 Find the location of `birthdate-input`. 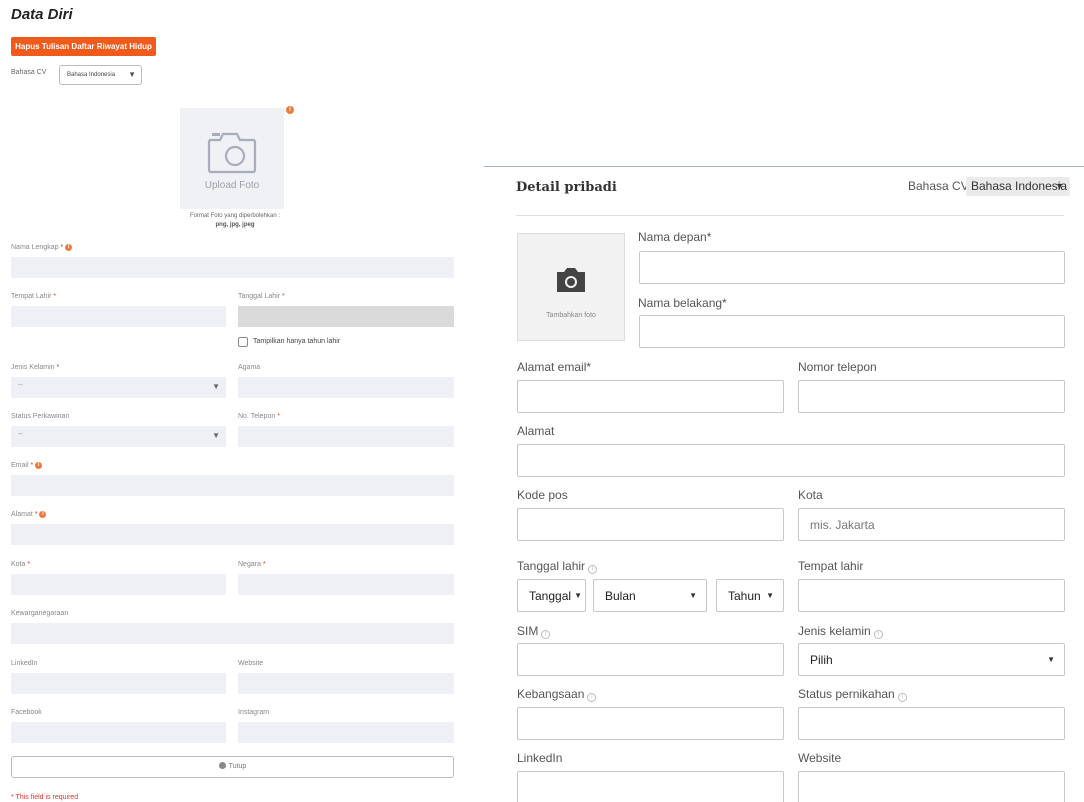

birthdate-input is located at coordinates (346, 316).